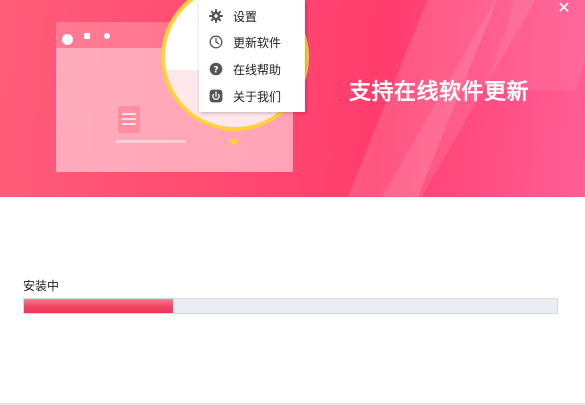 This screenshot has height=405, width=585. Describe the element at coordinates (439, 92) in the screenshot. I see `banner-slogan: 支持在线软件更新` at that location.